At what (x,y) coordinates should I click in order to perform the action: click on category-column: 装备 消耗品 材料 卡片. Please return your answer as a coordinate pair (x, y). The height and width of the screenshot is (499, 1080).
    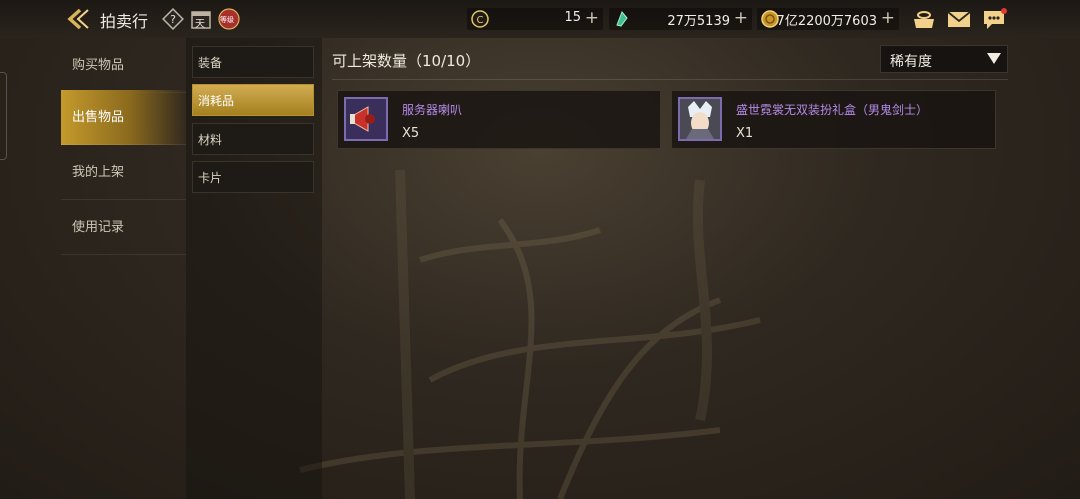
    Looking at the image, I should click on (254, 268).